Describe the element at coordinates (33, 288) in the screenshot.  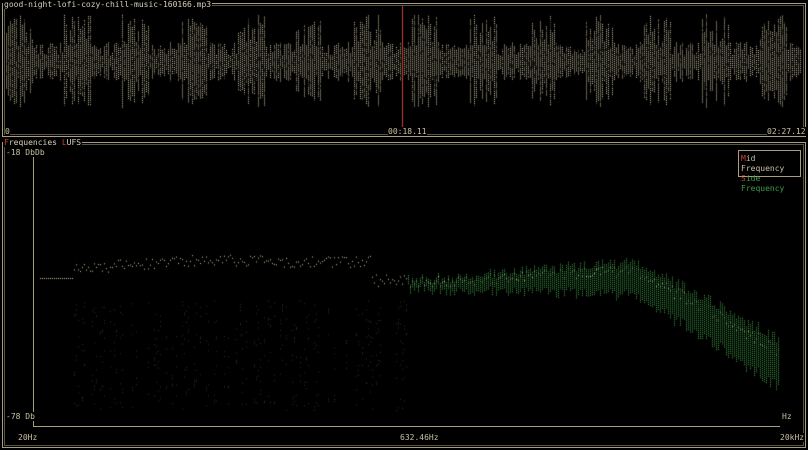
I see `y-axis` at that location.